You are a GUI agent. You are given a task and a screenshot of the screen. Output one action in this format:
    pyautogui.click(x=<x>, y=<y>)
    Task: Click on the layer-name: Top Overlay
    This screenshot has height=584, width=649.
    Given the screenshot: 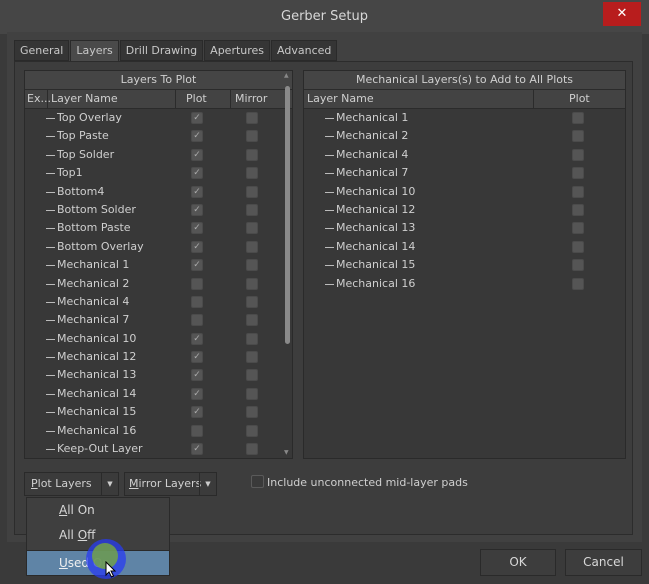 What is the action you would take?
    pyautogui.click(x=89, y=117)
    